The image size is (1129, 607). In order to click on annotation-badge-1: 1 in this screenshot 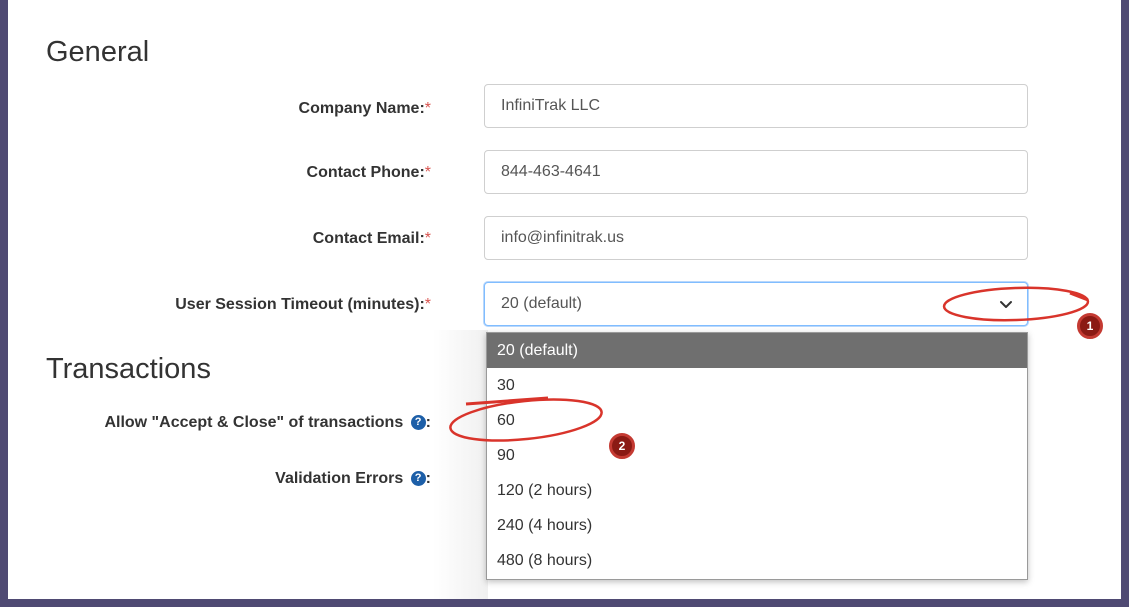, I will do `click(1090, 326)`.